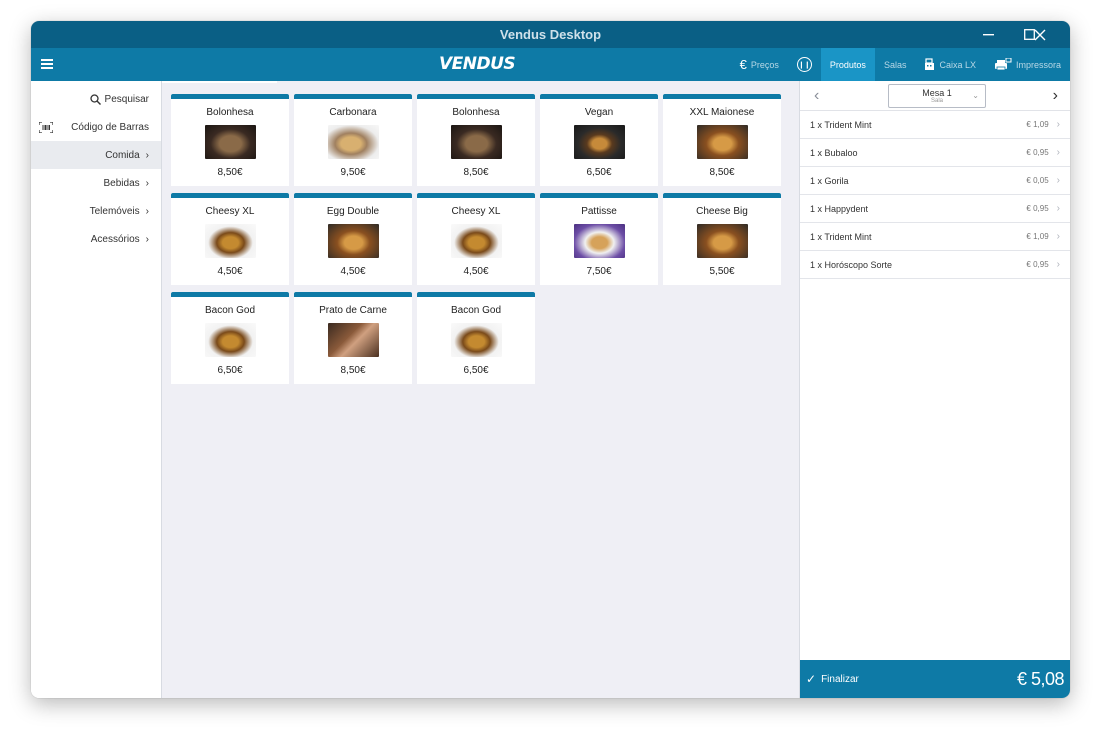 This screenshot has height=734, width=1101. I want to click on category-comida: Comida ›, so click(96, 155).